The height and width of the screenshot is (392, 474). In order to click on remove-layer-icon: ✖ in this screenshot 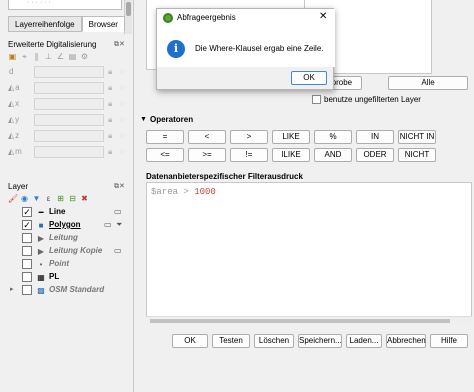, I will do `click(84, 198)`.